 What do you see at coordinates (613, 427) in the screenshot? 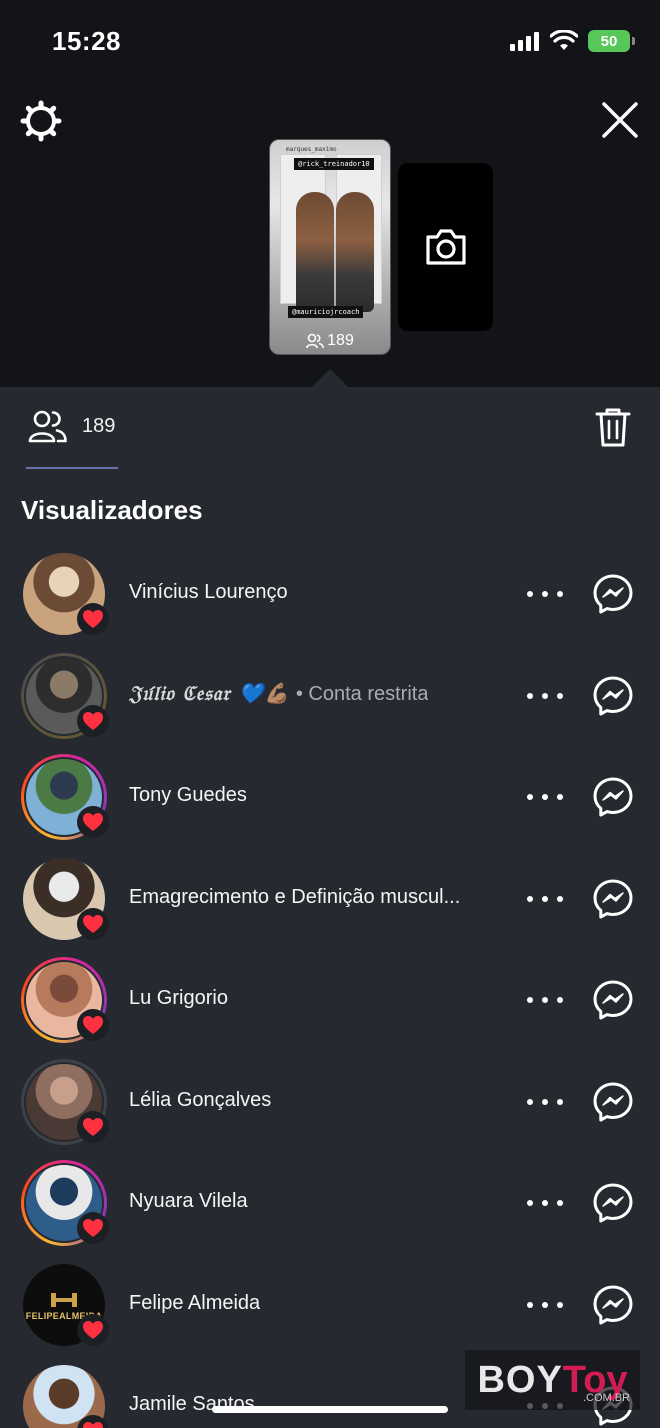
I see `delete-trash-icon` at bounding box center [613, 427].